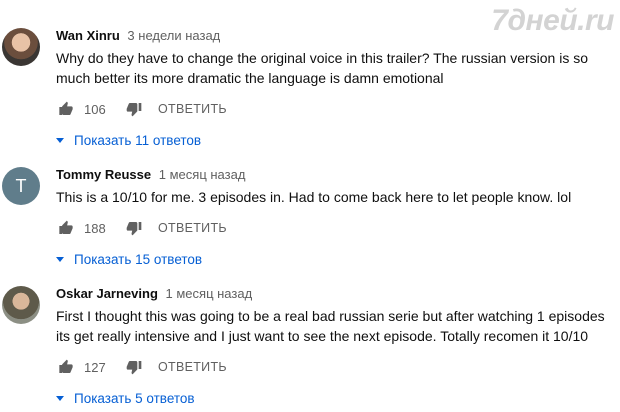 The width and height of the screenshot is (620, 412). Describe the element at coordinates (95, 109) in the screenshot. I see `like-count: 106` at that location.